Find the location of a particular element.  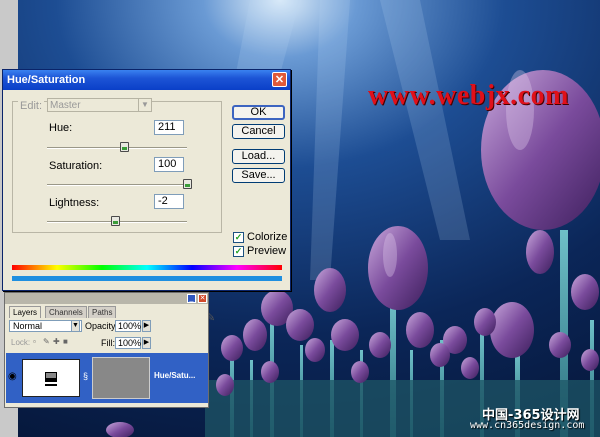

layer-mask-thumbnail is located at coordinates (121, 378).